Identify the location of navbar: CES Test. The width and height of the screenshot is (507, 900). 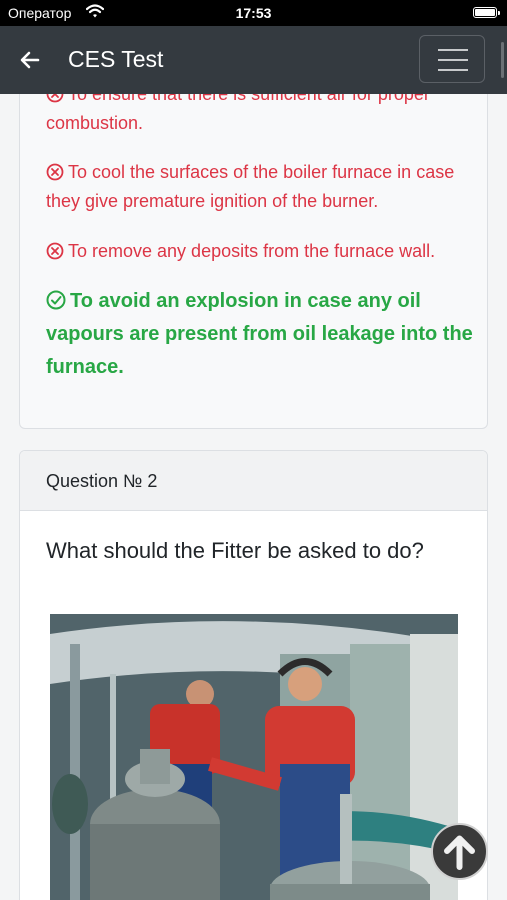
(253, 60).